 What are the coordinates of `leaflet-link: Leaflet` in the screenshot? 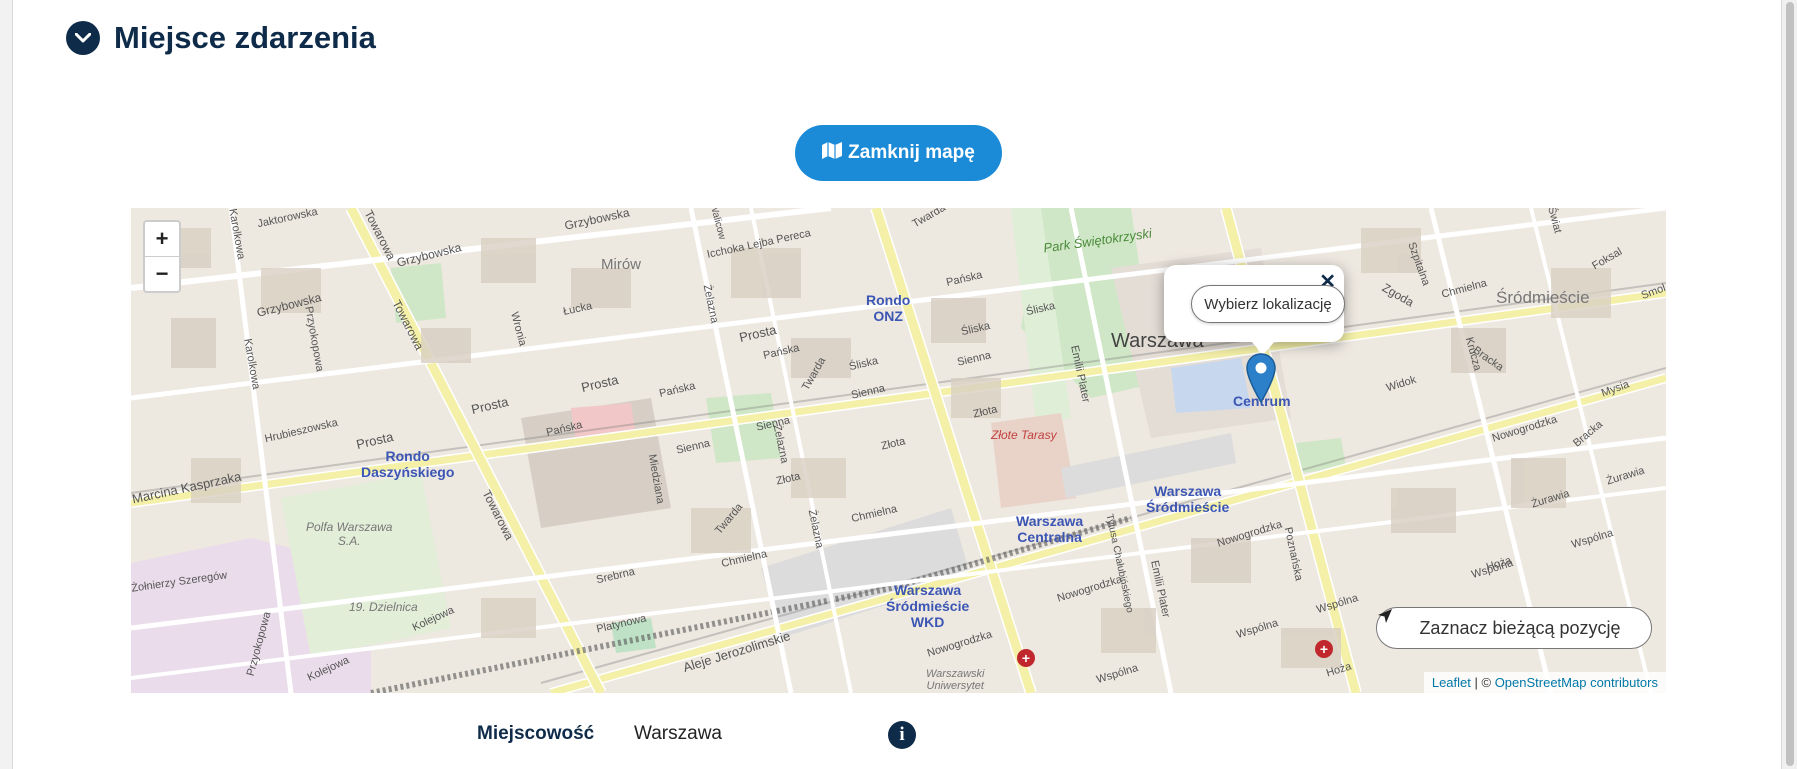 It's located at (1451, 682).